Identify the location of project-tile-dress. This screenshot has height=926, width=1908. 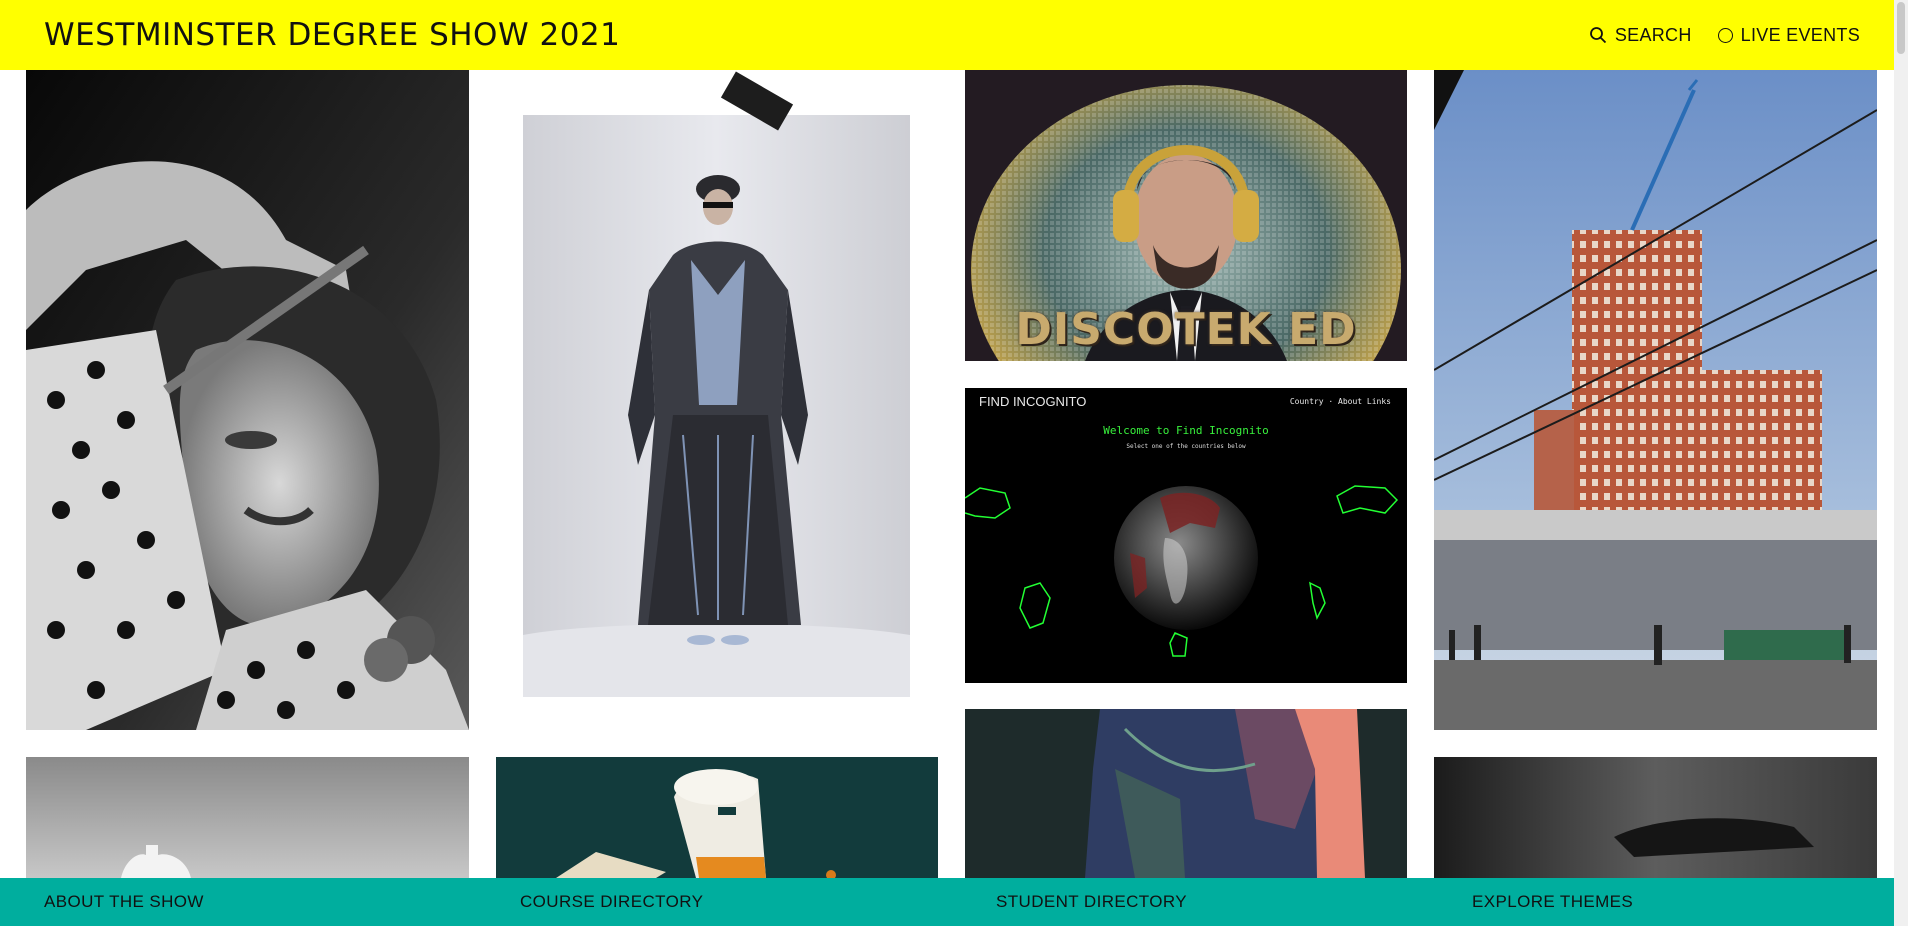
(1186, 793).